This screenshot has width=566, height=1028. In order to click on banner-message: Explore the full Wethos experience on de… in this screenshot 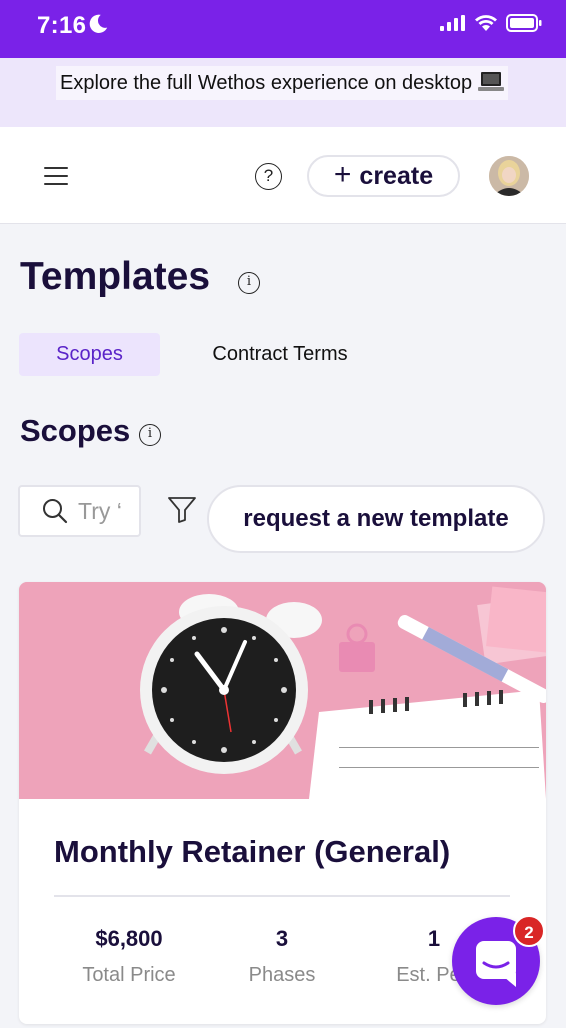, I will do `click(282, 83)`.